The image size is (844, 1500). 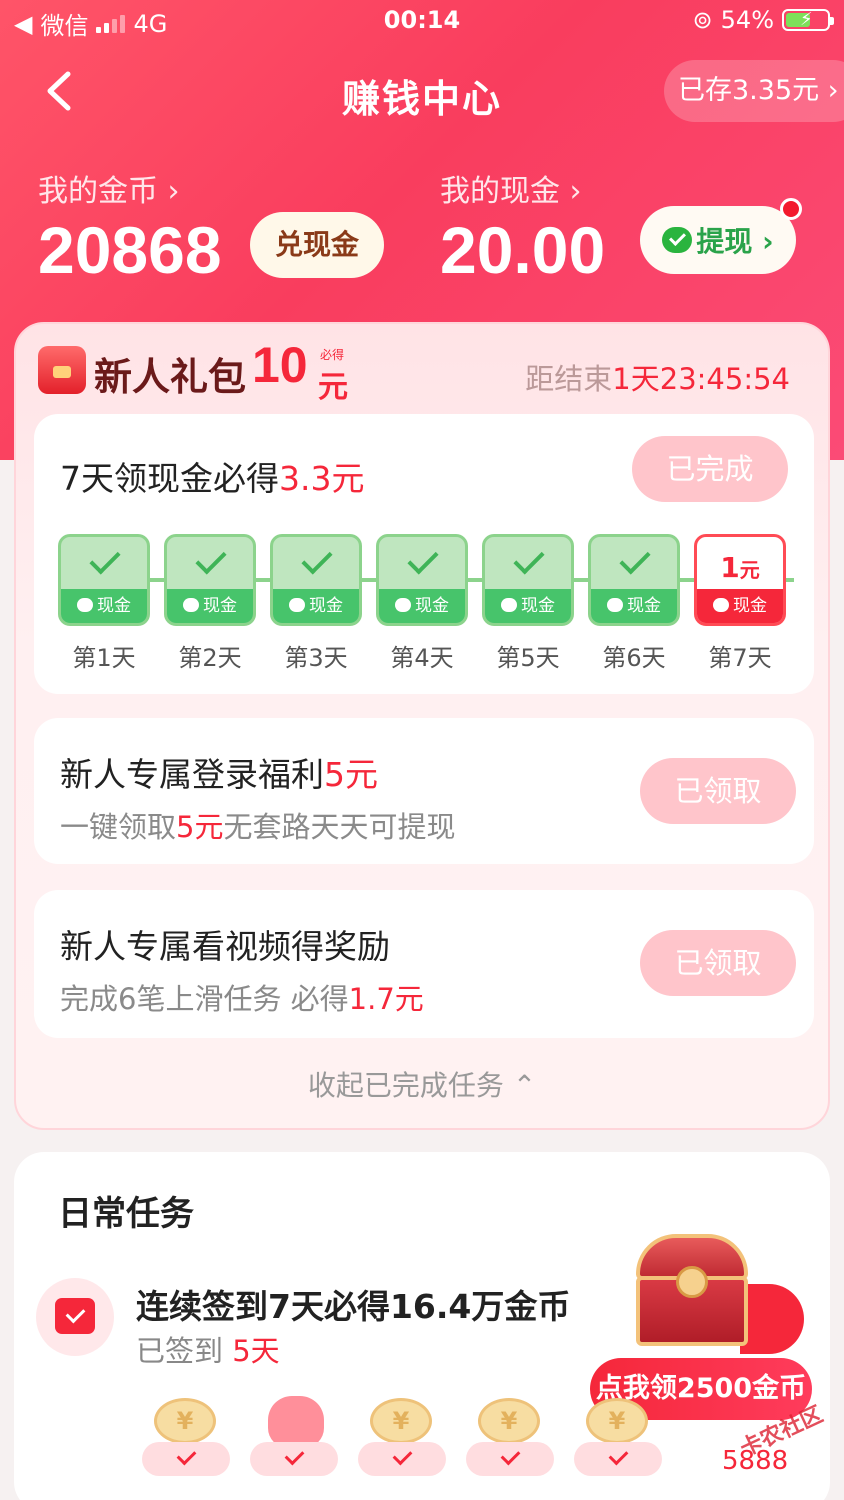 I want to click on saved-amount-button: 已存3.35元 ›, so click(x=754, y=91).